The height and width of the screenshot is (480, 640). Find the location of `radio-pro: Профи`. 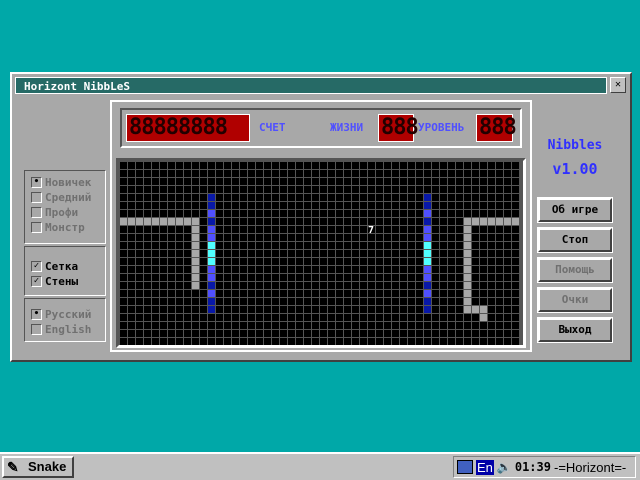

radio-pro: Профи is located at coordinates (54, 212).